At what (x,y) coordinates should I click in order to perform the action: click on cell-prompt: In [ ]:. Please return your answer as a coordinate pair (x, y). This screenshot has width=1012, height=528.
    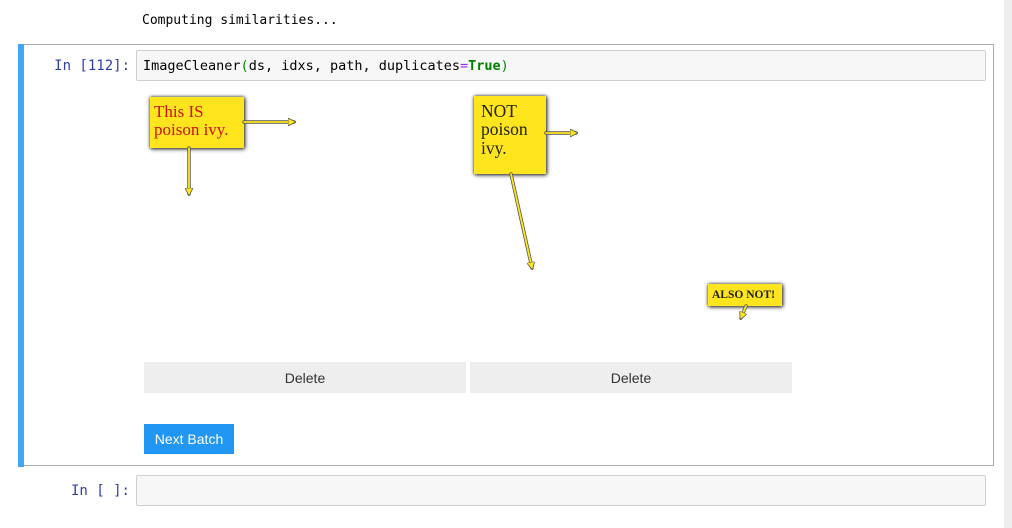
    Looking at the image, I should click on (100, 491).